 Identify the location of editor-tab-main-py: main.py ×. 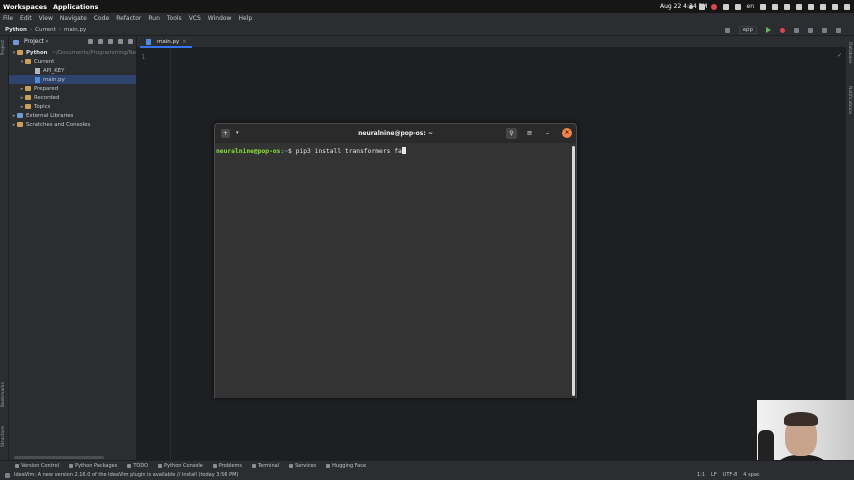
(166, 42).